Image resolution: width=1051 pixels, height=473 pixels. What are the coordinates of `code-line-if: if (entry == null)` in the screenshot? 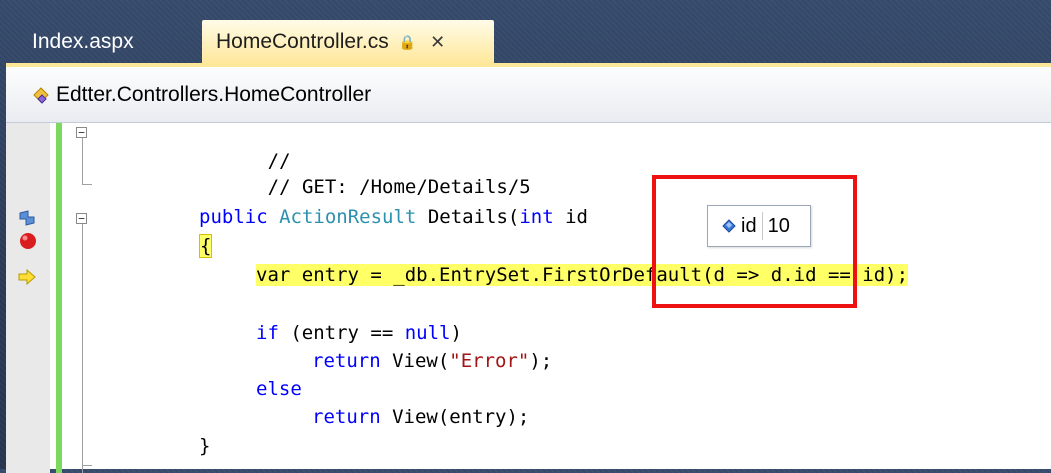 It's located at (359, 333).